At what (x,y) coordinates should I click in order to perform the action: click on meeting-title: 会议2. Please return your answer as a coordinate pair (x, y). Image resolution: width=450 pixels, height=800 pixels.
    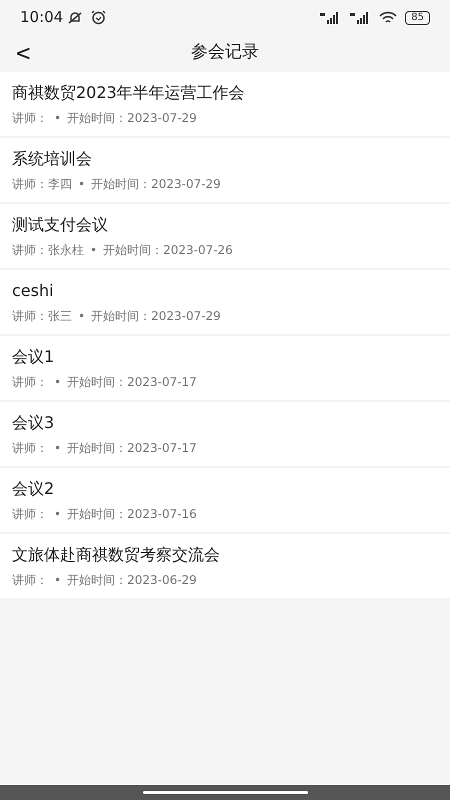
    Looking at the image, I should click on (34, 488).